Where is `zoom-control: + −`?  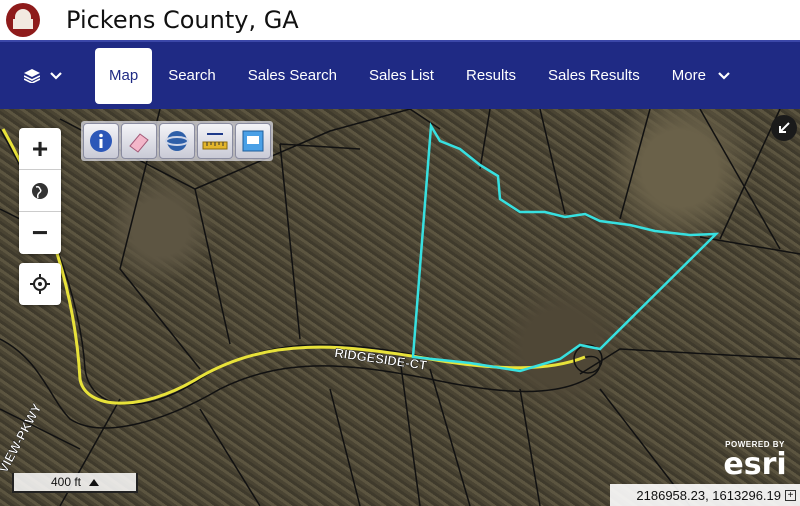
zoom-control: + − is located at coordinates (40, 191).